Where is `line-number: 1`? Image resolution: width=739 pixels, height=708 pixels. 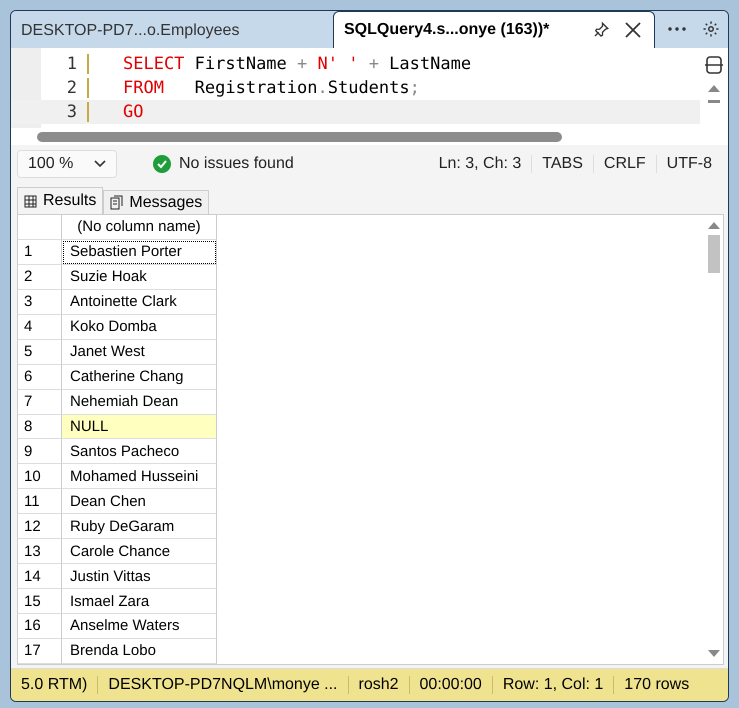
line-number: 1 is located at coordinates (65, 64).